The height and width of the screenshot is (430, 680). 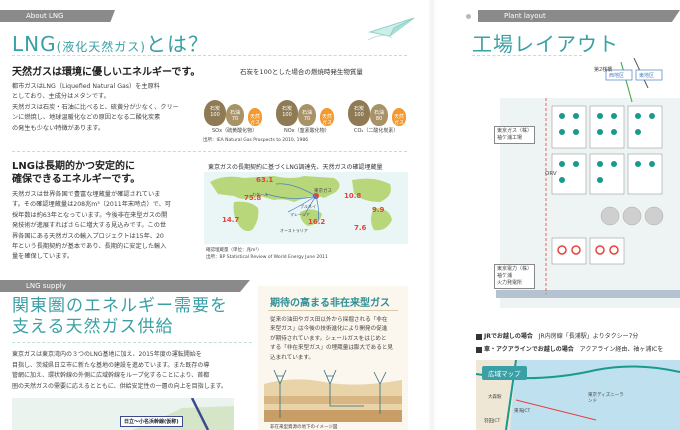 I want to click on section1-line: 天然ガスは石炭・石油に比べると、硫黄分が少なく、クリー, so click(x=95, y=107).